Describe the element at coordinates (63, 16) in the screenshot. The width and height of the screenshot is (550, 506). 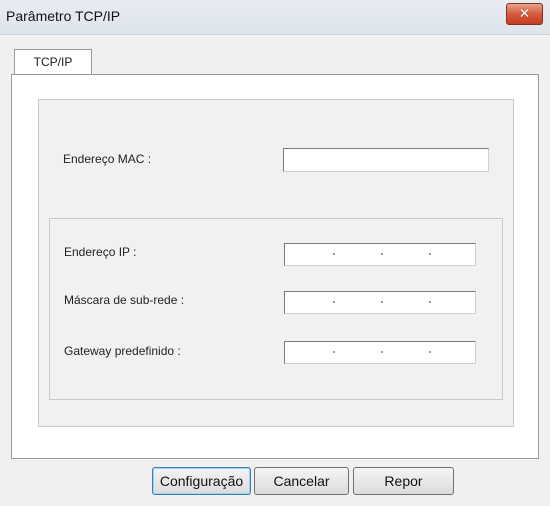
I see `window-title: Parâmetro TCP/IP` at that location.